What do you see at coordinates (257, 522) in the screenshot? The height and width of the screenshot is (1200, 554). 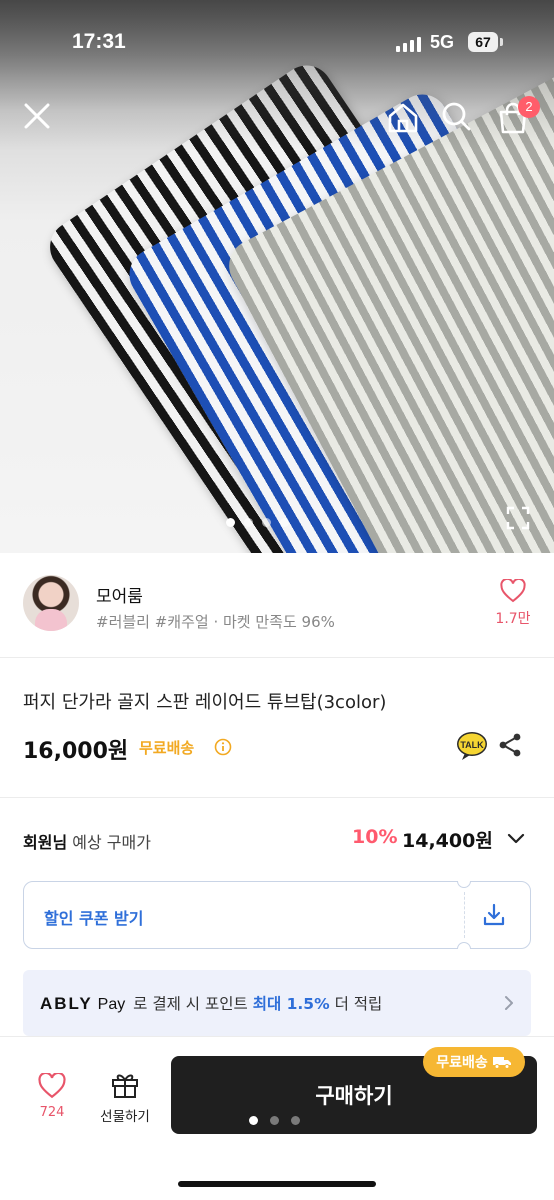 I see `image-page-indicator` at bounding box center [257, 522].